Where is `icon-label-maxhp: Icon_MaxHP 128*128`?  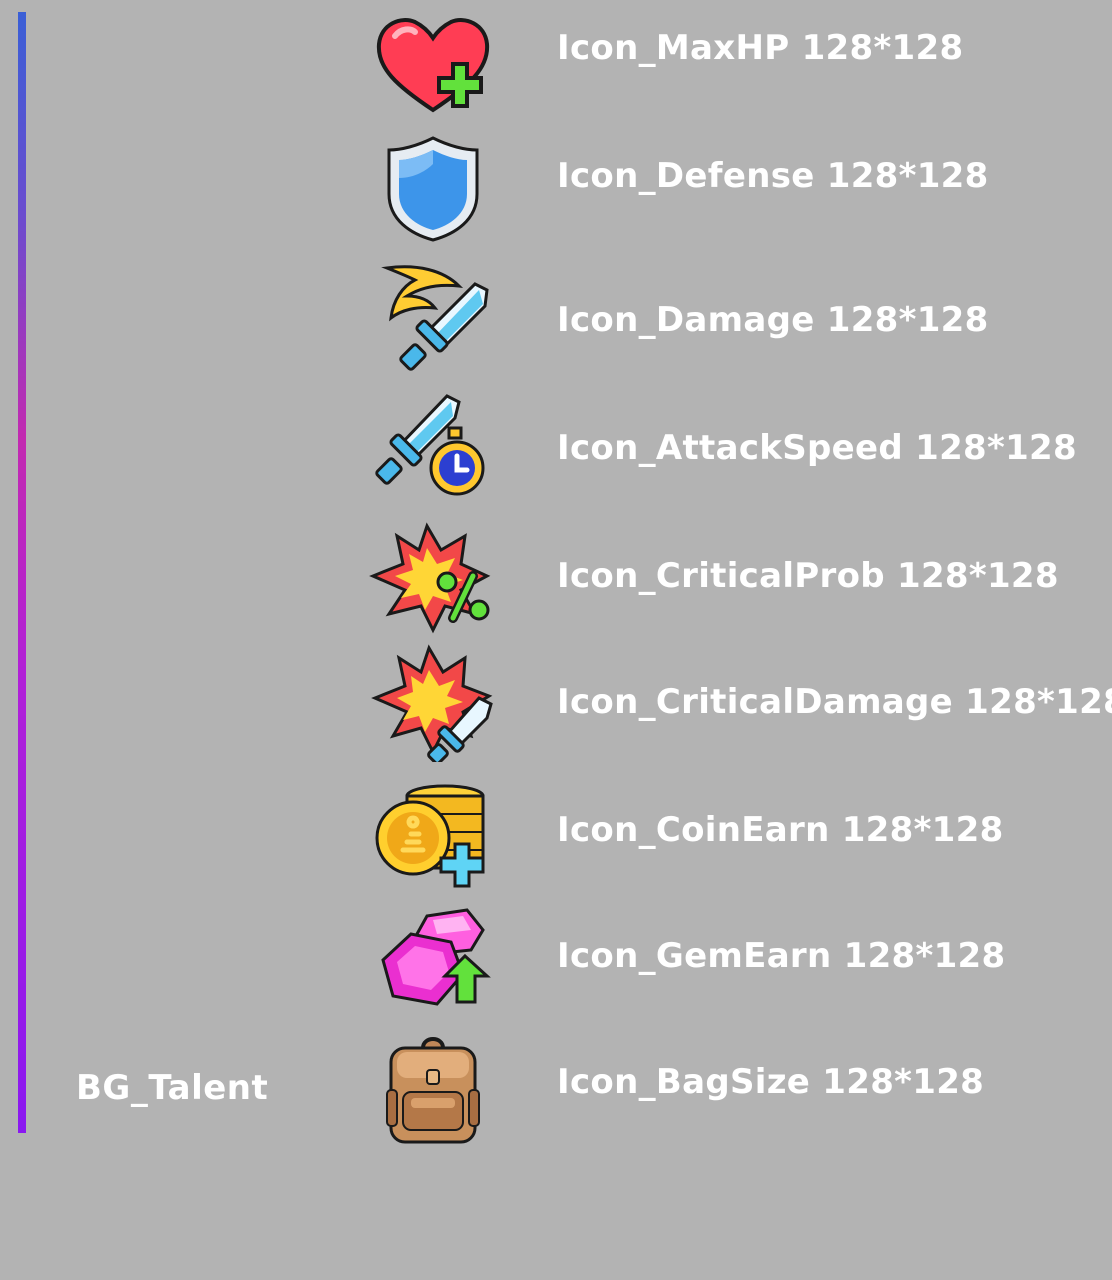
icon-label-maxhp: Icon_MaxHP 128*128 is located at coordinates (760, 48).